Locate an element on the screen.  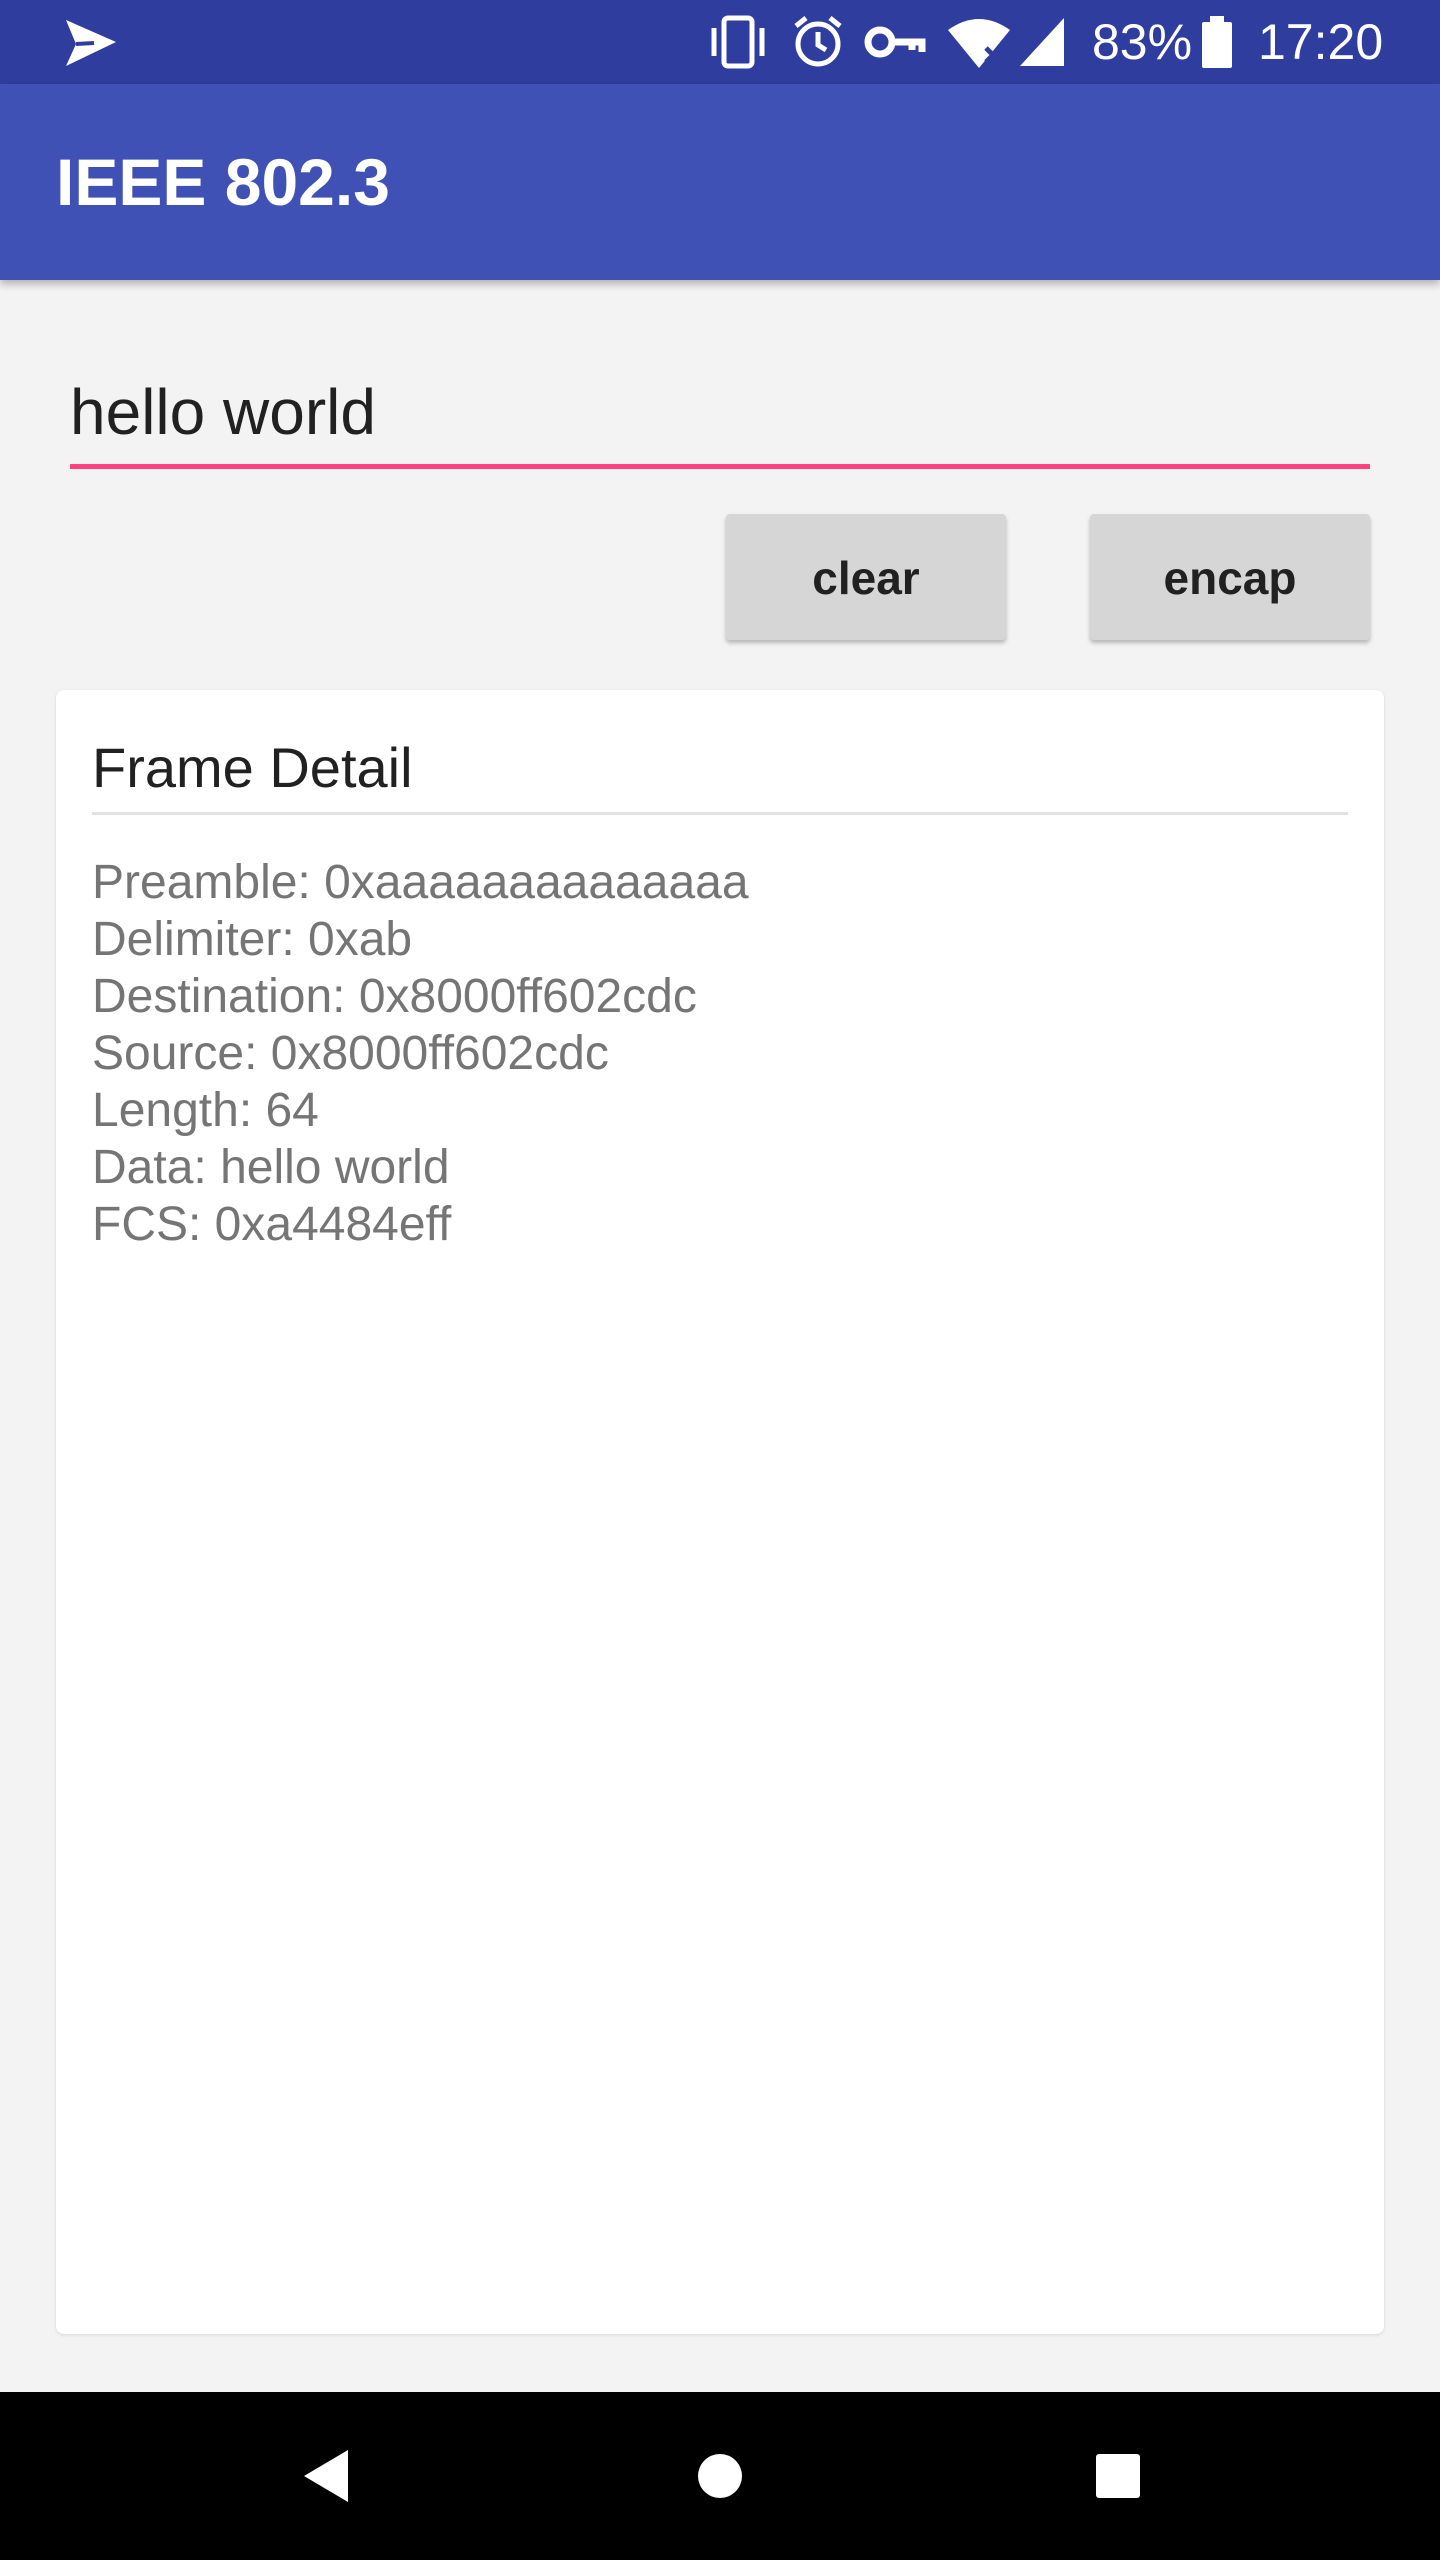
encap-button: encap is located at coordinates (1230, 577).